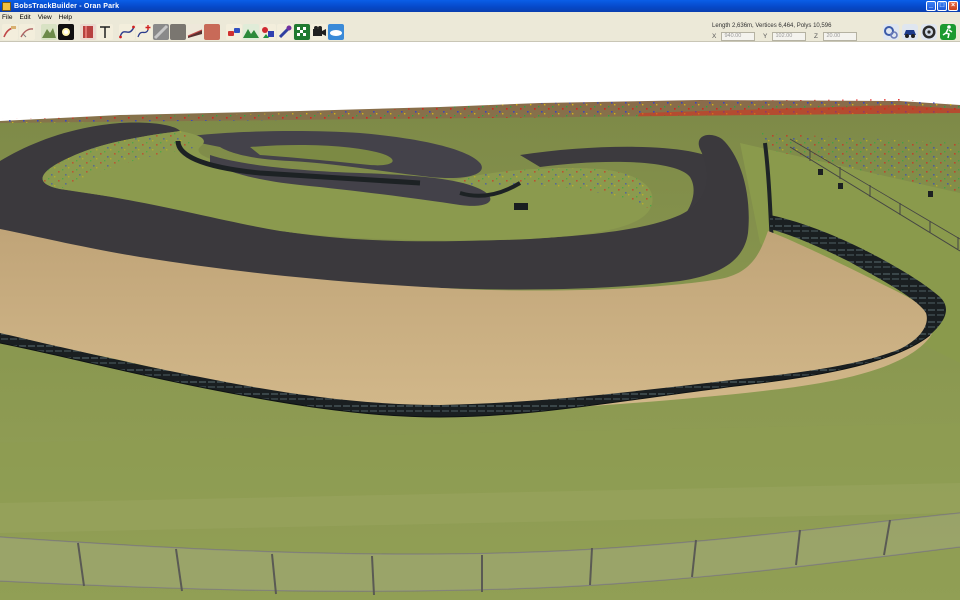  Describe the element at coordinates (891, 32) in the screenshot. I see `settings-gears-icon` at that location.